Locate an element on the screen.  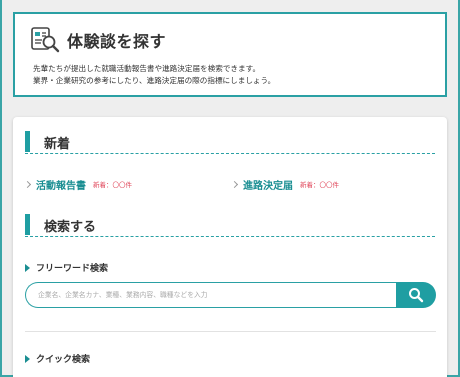
quick-search-toggle: クイック検索 is located at coordinates (57, 358).